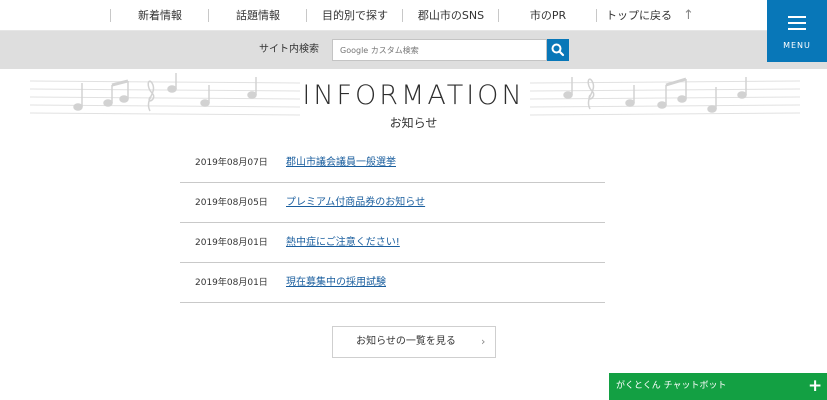 The image size is (827, 400). I want to click on chatbot-tab: がくとくん チャットボット +, so click(718, 386).